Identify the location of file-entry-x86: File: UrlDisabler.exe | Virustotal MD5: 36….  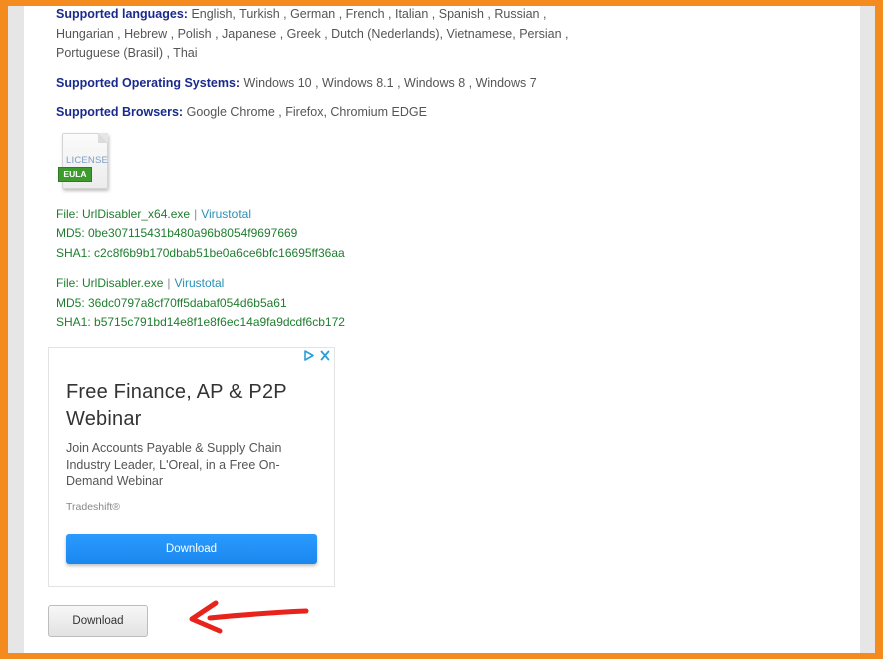
(326, 303).